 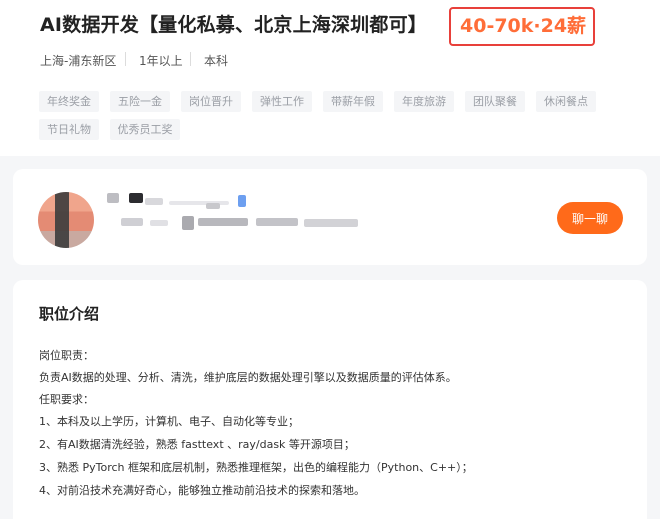 I want to click on benefit-tag: 五险一金, so click(x=140, y=101).